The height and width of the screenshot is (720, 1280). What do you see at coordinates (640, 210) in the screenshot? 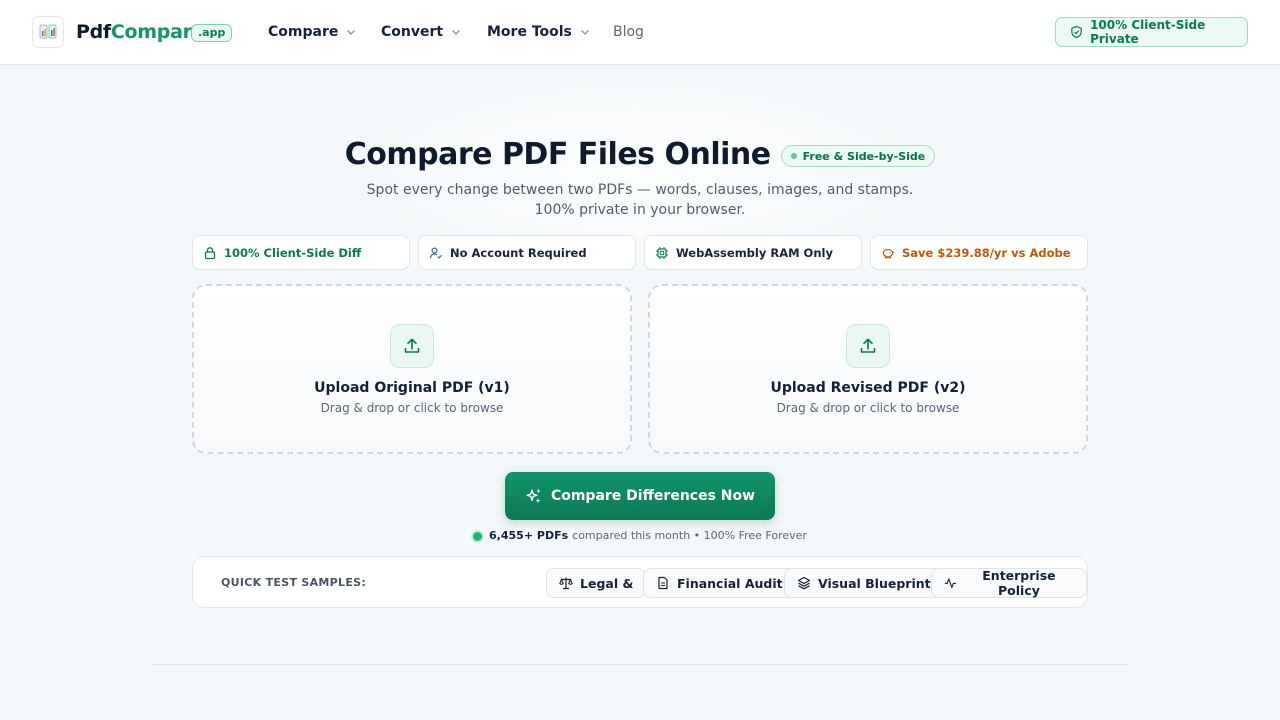
I see `subtitle-line-2: 100% private in your browser.` at bounding box center [640, 210].